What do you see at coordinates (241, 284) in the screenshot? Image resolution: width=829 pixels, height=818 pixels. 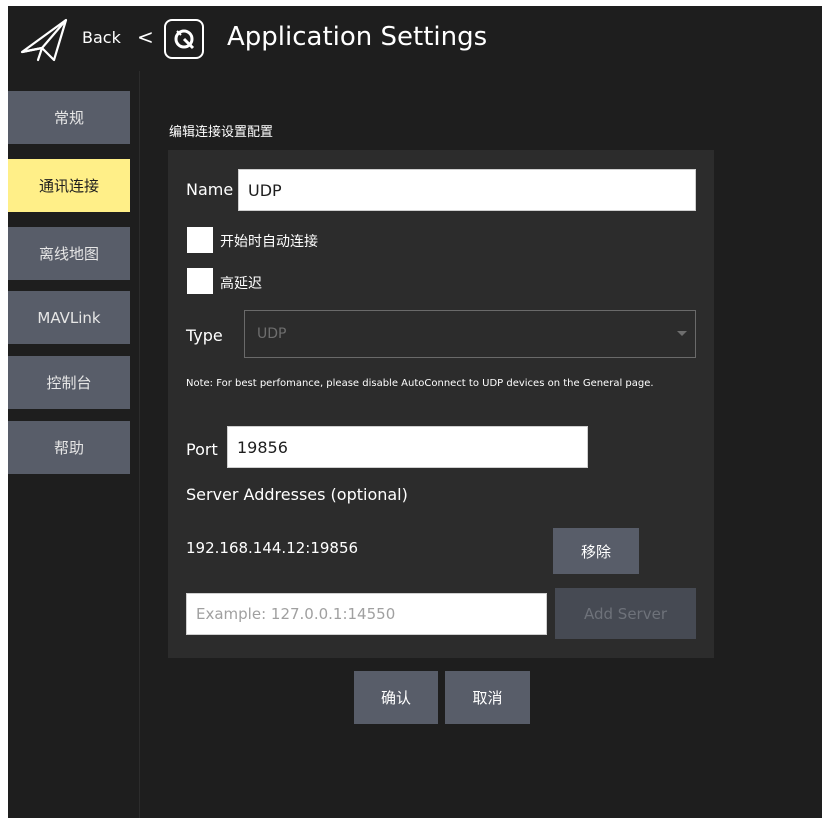 I see `high-latency-label: 高延迟` at bounding box center [241, 284].